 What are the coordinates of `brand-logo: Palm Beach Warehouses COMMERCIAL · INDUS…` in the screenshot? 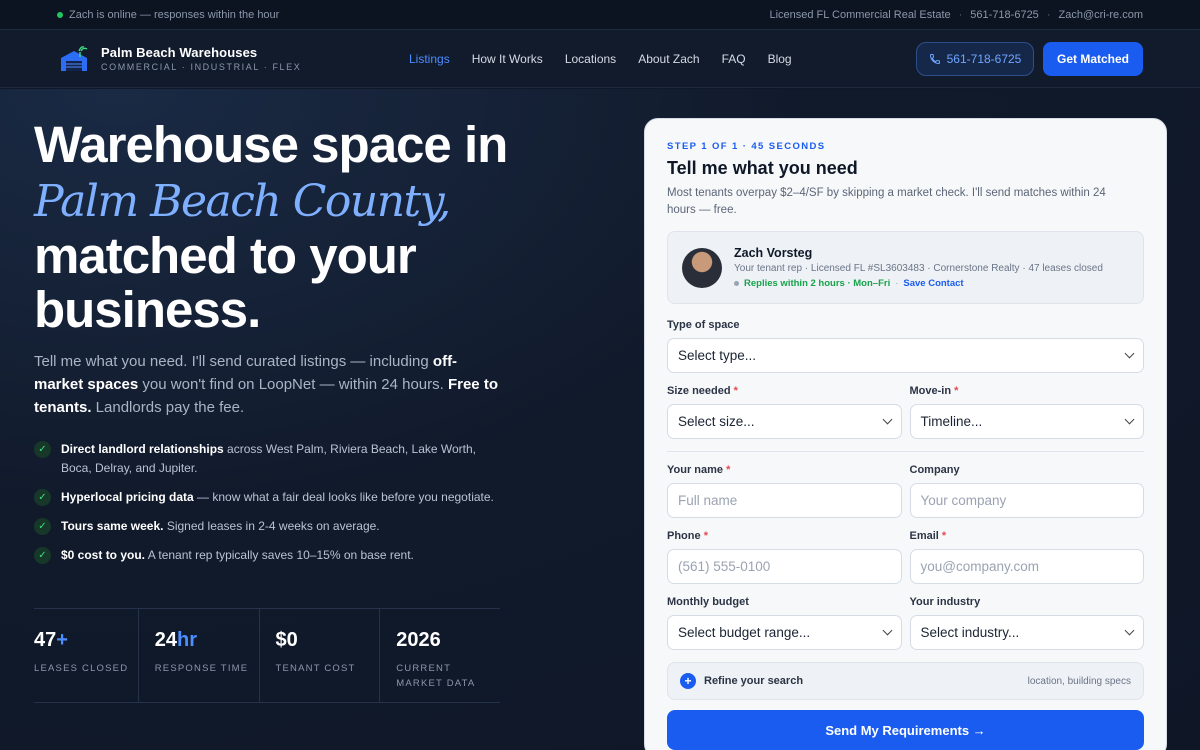 It's located at (207, 59).